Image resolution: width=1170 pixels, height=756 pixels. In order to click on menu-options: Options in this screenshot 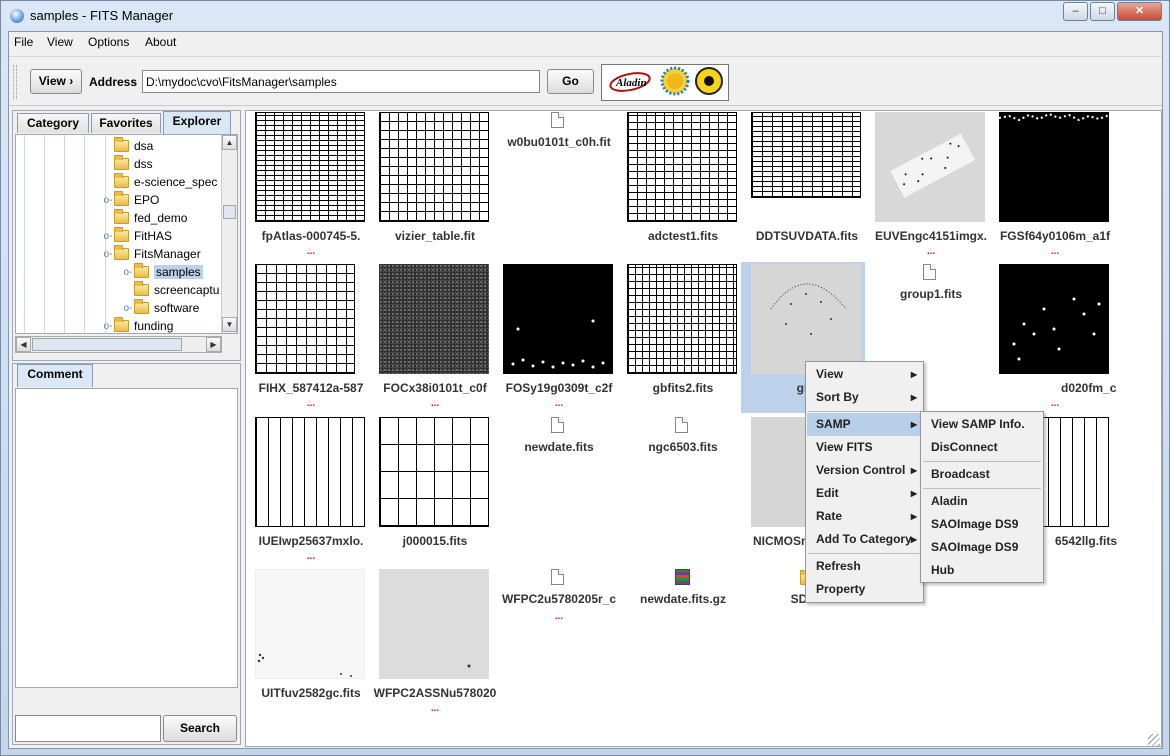, I will do `click(108, 42)`.